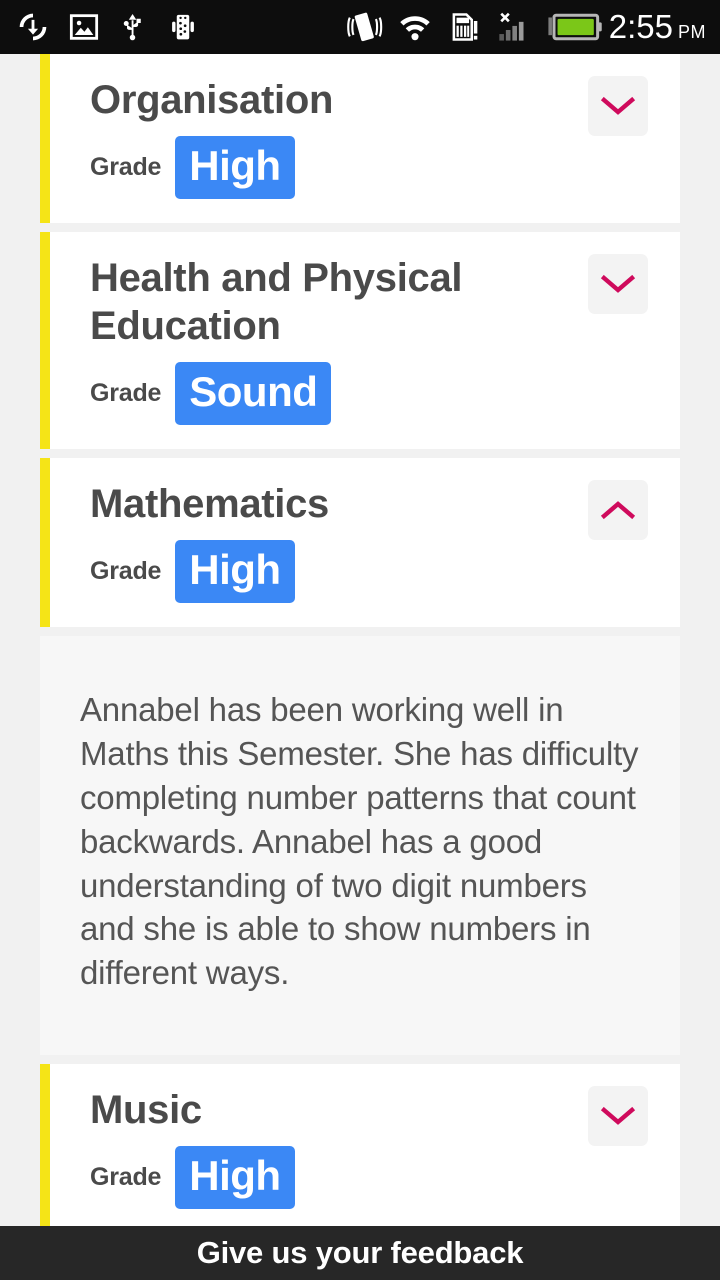  I want to click on subject-title: Organisation, so click(212, 100).